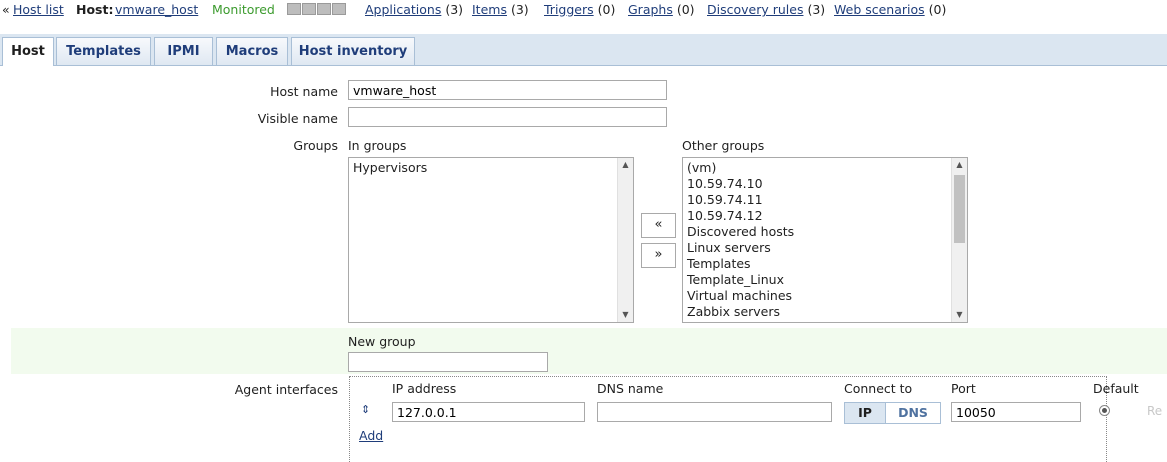 The height and width of the screenshot is (462, 1167). What do you see at coordinates (95, 9) in the screenshot?
I see `host-prefix-label: Host:` at bounding box center [95, 9].